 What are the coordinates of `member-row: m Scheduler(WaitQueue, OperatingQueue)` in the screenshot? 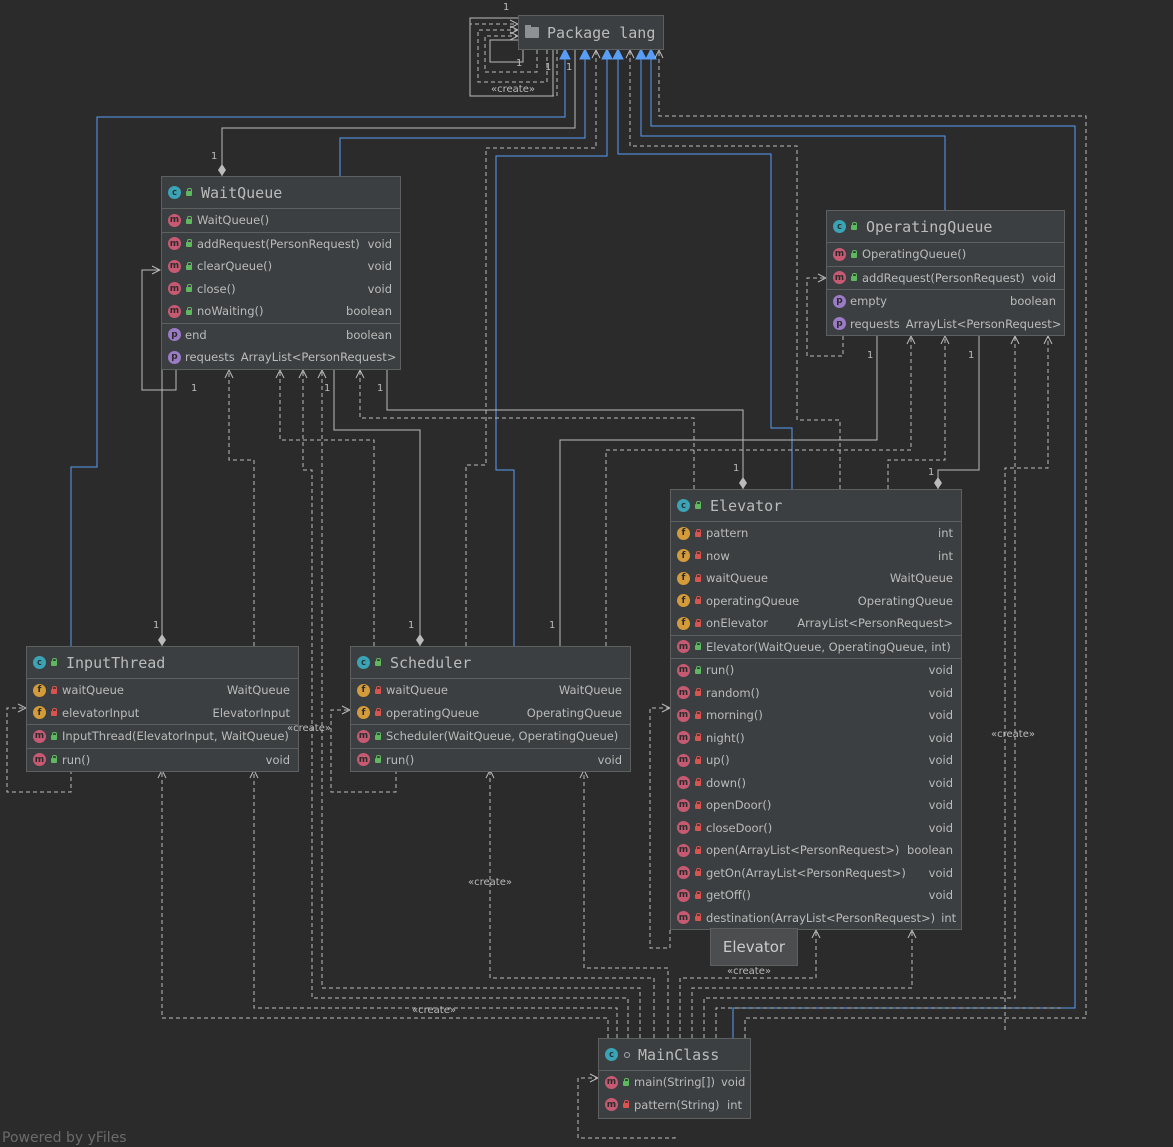 It's located at (490, 736).